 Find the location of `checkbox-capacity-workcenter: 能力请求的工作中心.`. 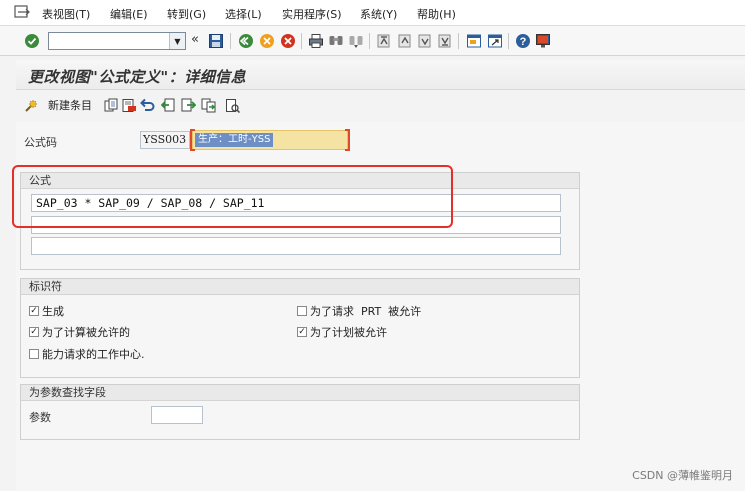

checkbox-capacity-workcenter: 能力请求的工作中心. is located at coordinates (87, 354).